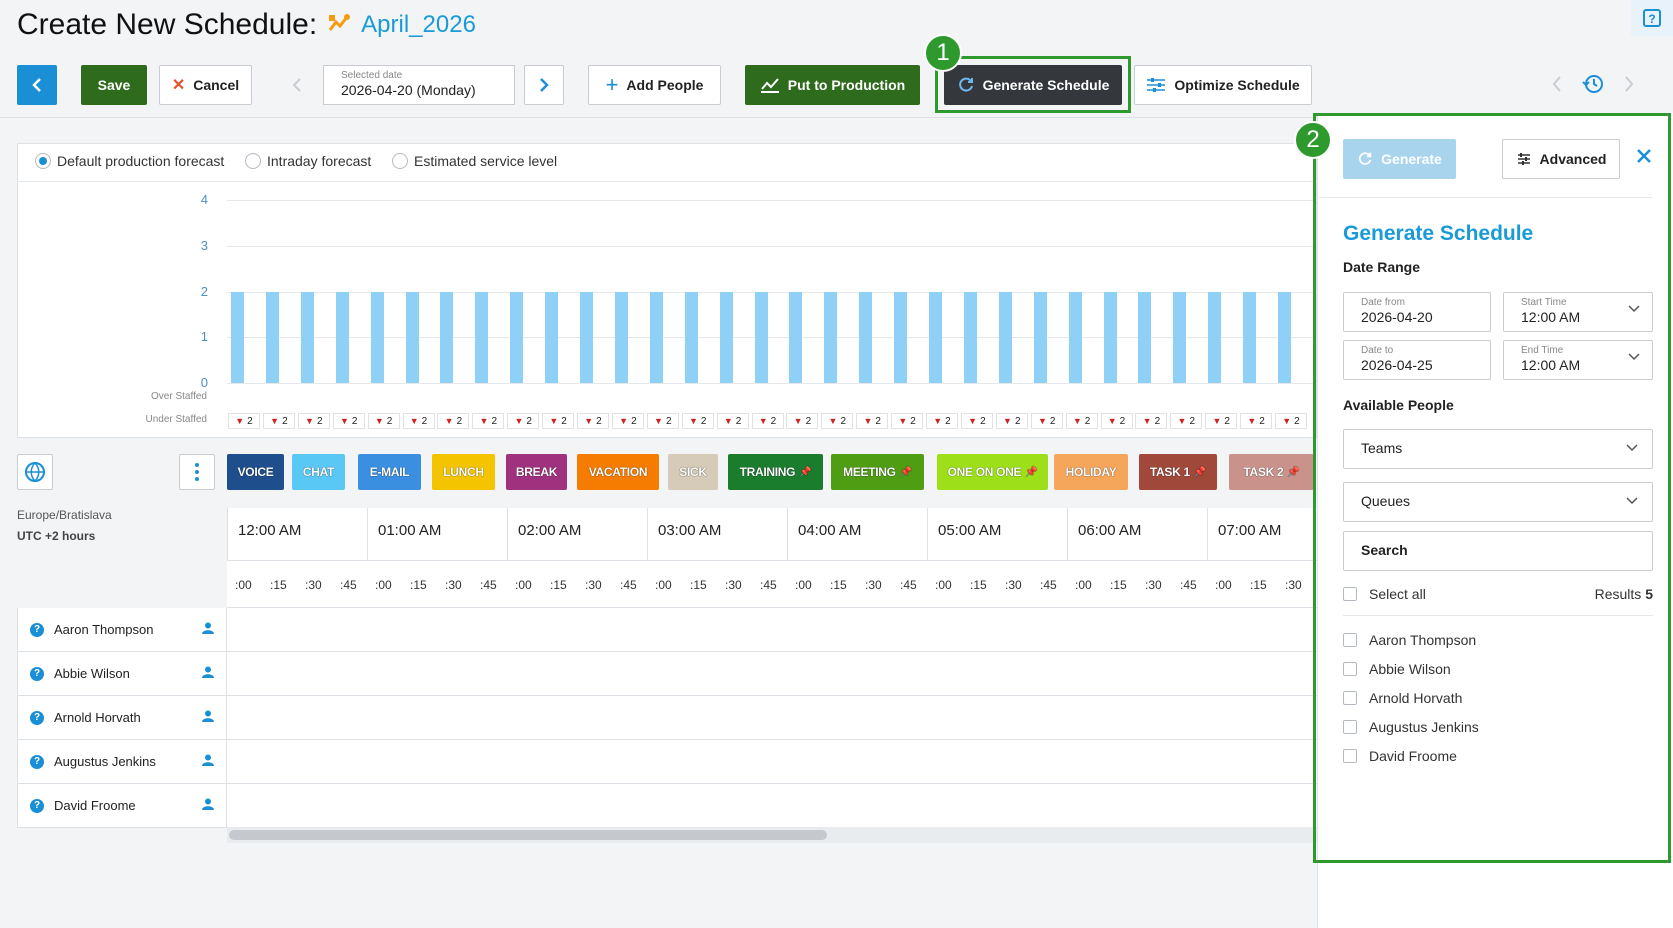 The width and height of the screenshot is (1673, 928). I want to click on cancel-button: ✕ Cancel, so click(205, 85).